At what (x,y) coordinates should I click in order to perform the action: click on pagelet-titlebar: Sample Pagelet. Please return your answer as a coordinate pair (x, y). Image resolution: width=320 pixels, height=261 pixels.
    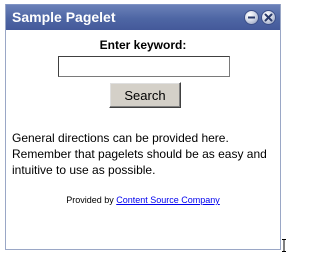
    Looking at the image, I should click on (143, 17).